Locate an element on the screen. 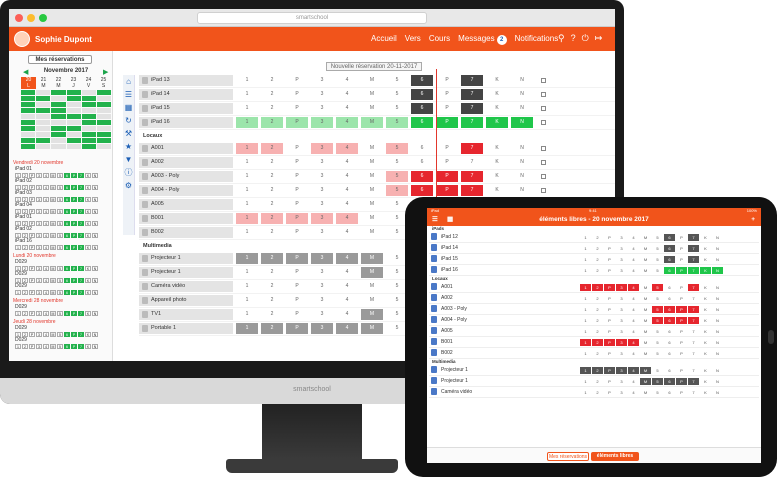 Image resolution: width=777 pixels, height=477 pixels. info-icon: ⓘ is located at coordinates (128, 172).